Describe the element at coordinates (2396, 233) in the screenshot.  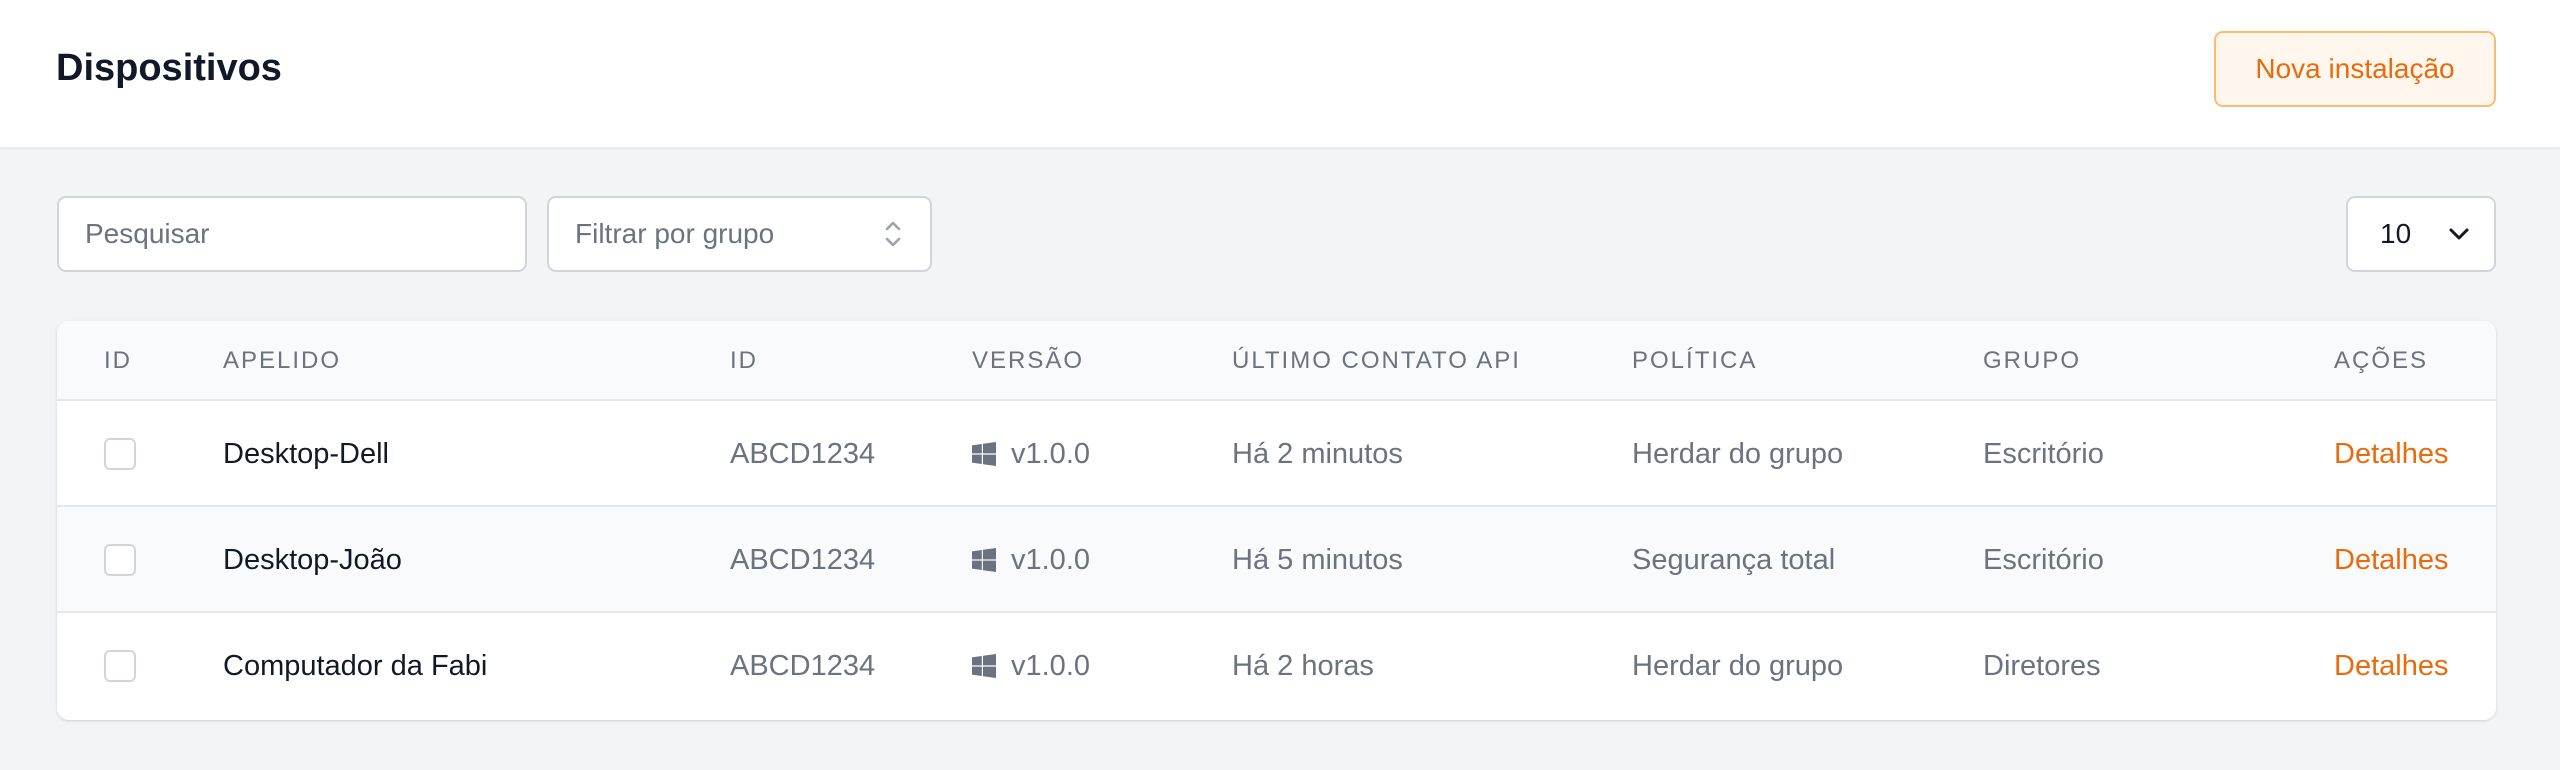
I see `page-size-value: 10` at that location.